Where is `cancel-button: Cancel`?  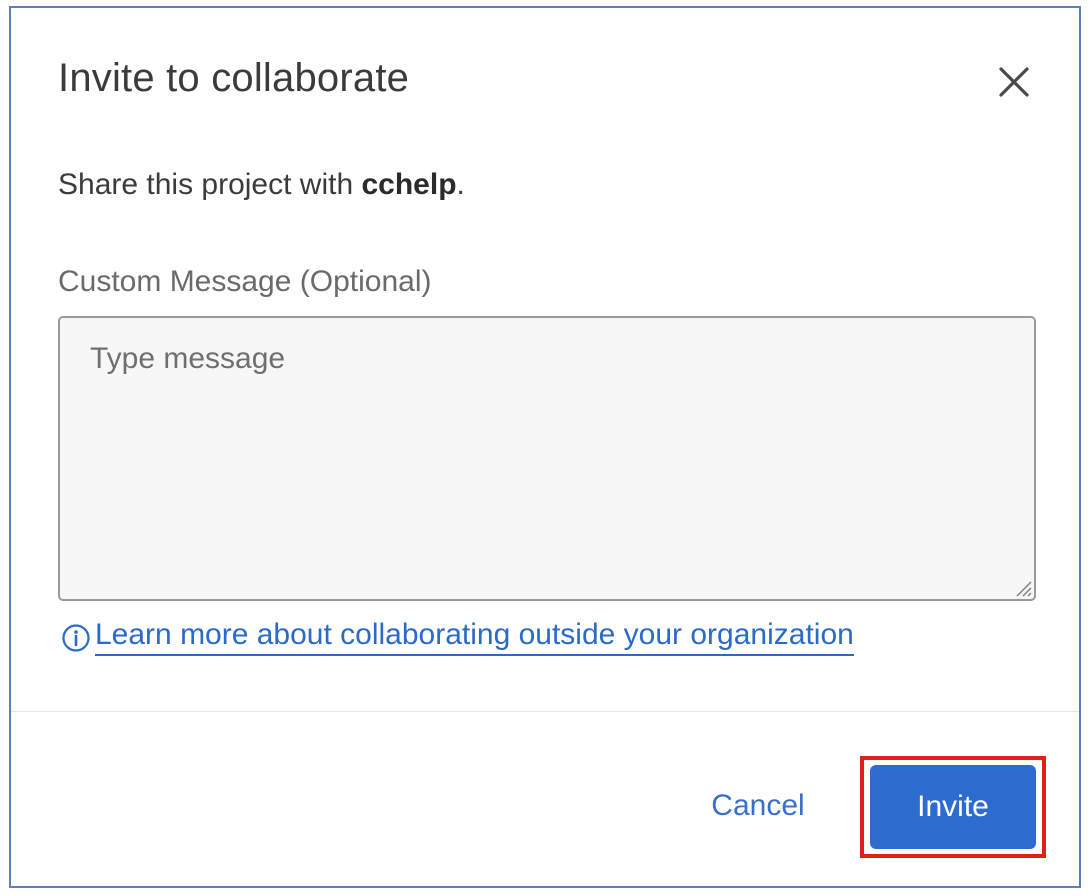 cancel-button: Cancel is located at coordinates (758, 806).